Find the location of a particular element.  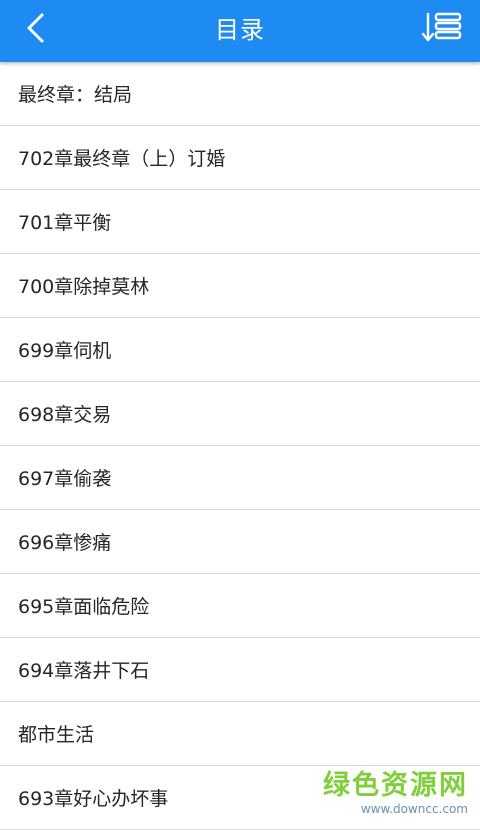

chapter-title: 700章除掉莫林 is located at coordinates (84, 287).